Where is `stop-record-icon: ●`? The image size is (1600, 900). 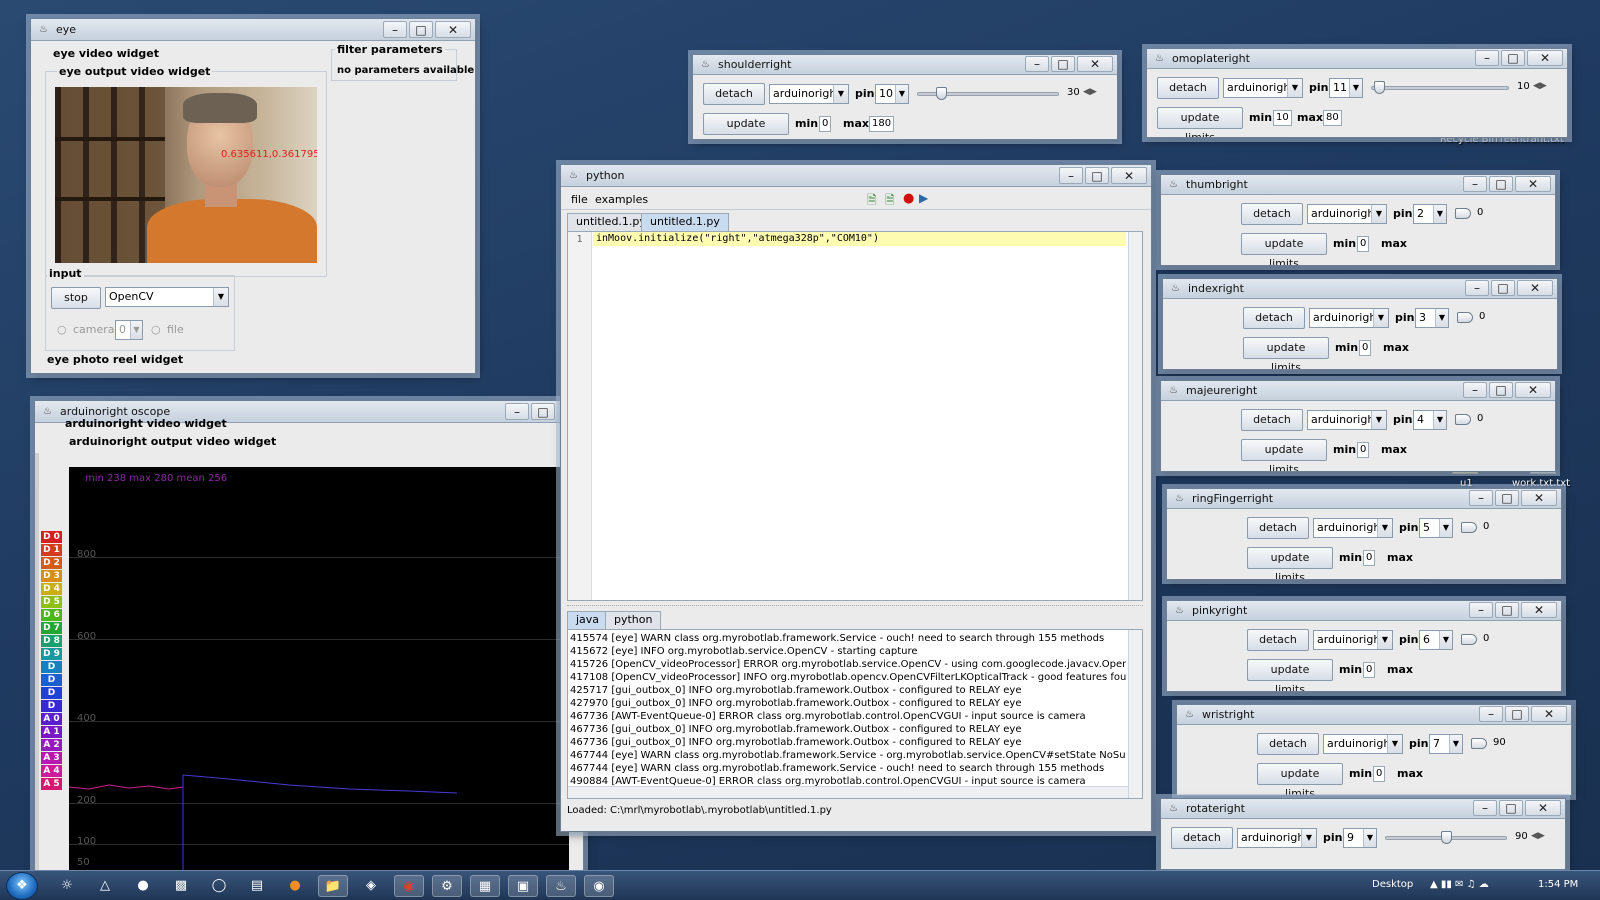 stop-record-icon: ● is located at coordinates (908, 198).